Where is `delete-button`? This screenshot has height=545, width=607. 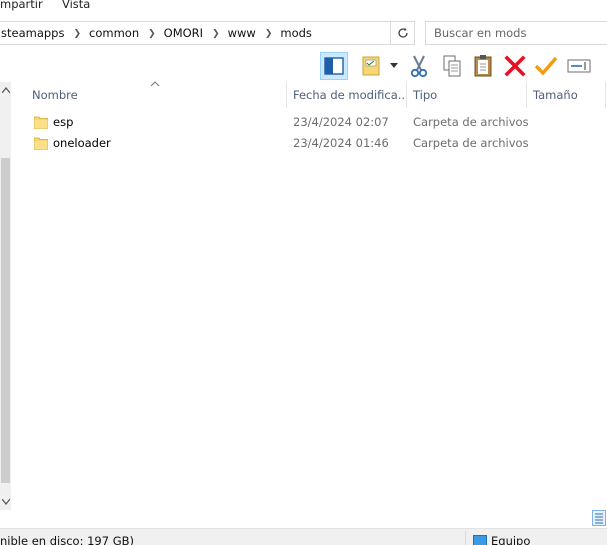 delete-button is located at coordinates (515, 66).